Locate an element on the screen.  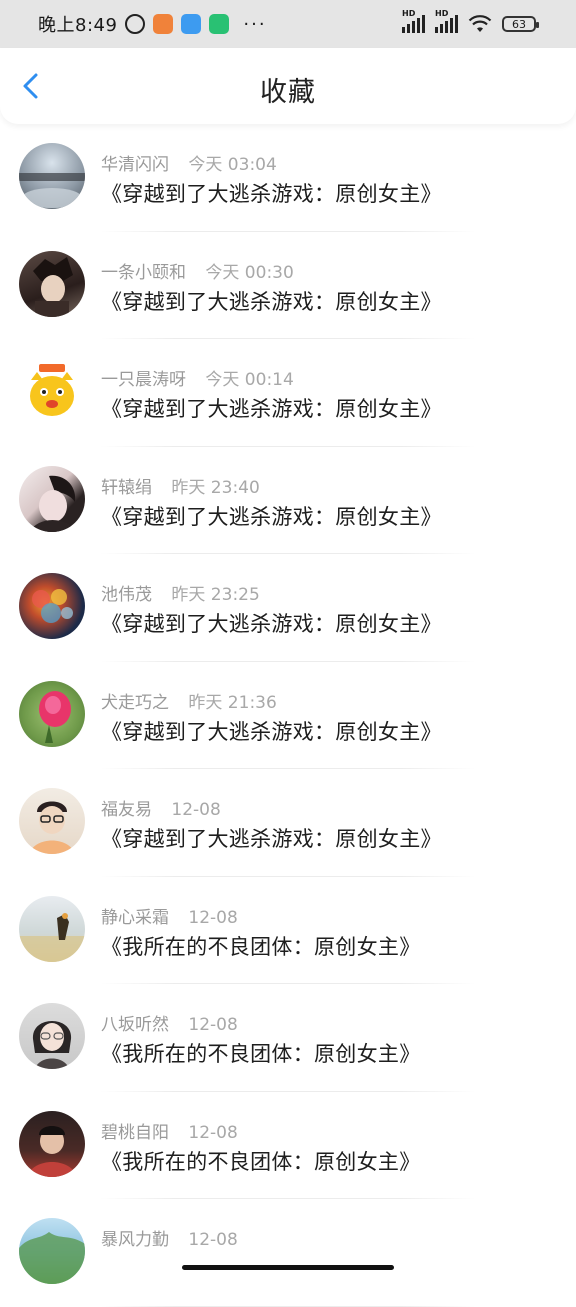
user-name: 碧桃自阳 is located at coordinates (135, 1133).